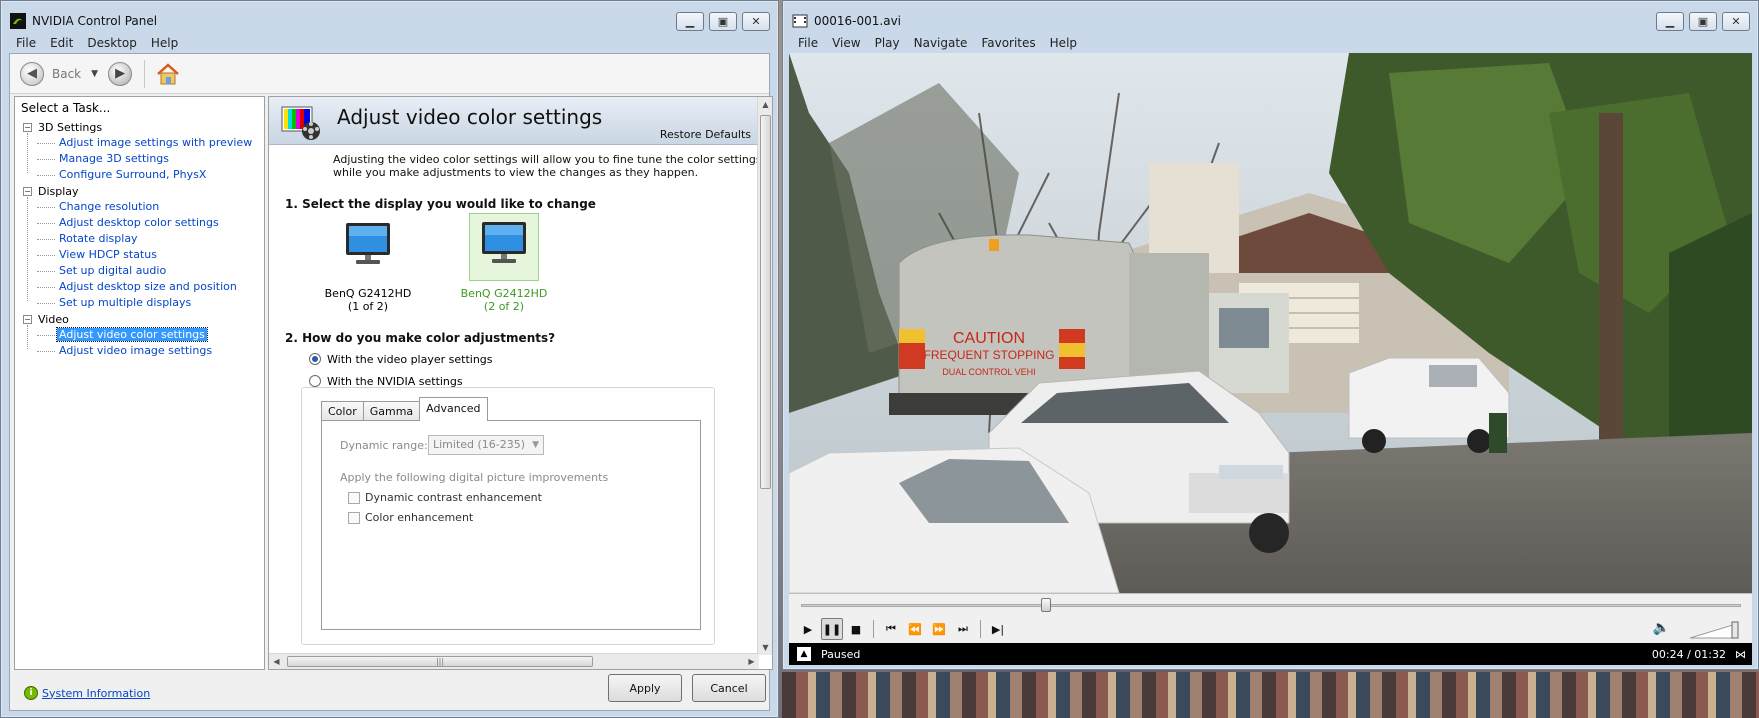 The width and height of the screenshot is (1759, 718). I want to click on rewind-button: ⏪, so click(915, 629).